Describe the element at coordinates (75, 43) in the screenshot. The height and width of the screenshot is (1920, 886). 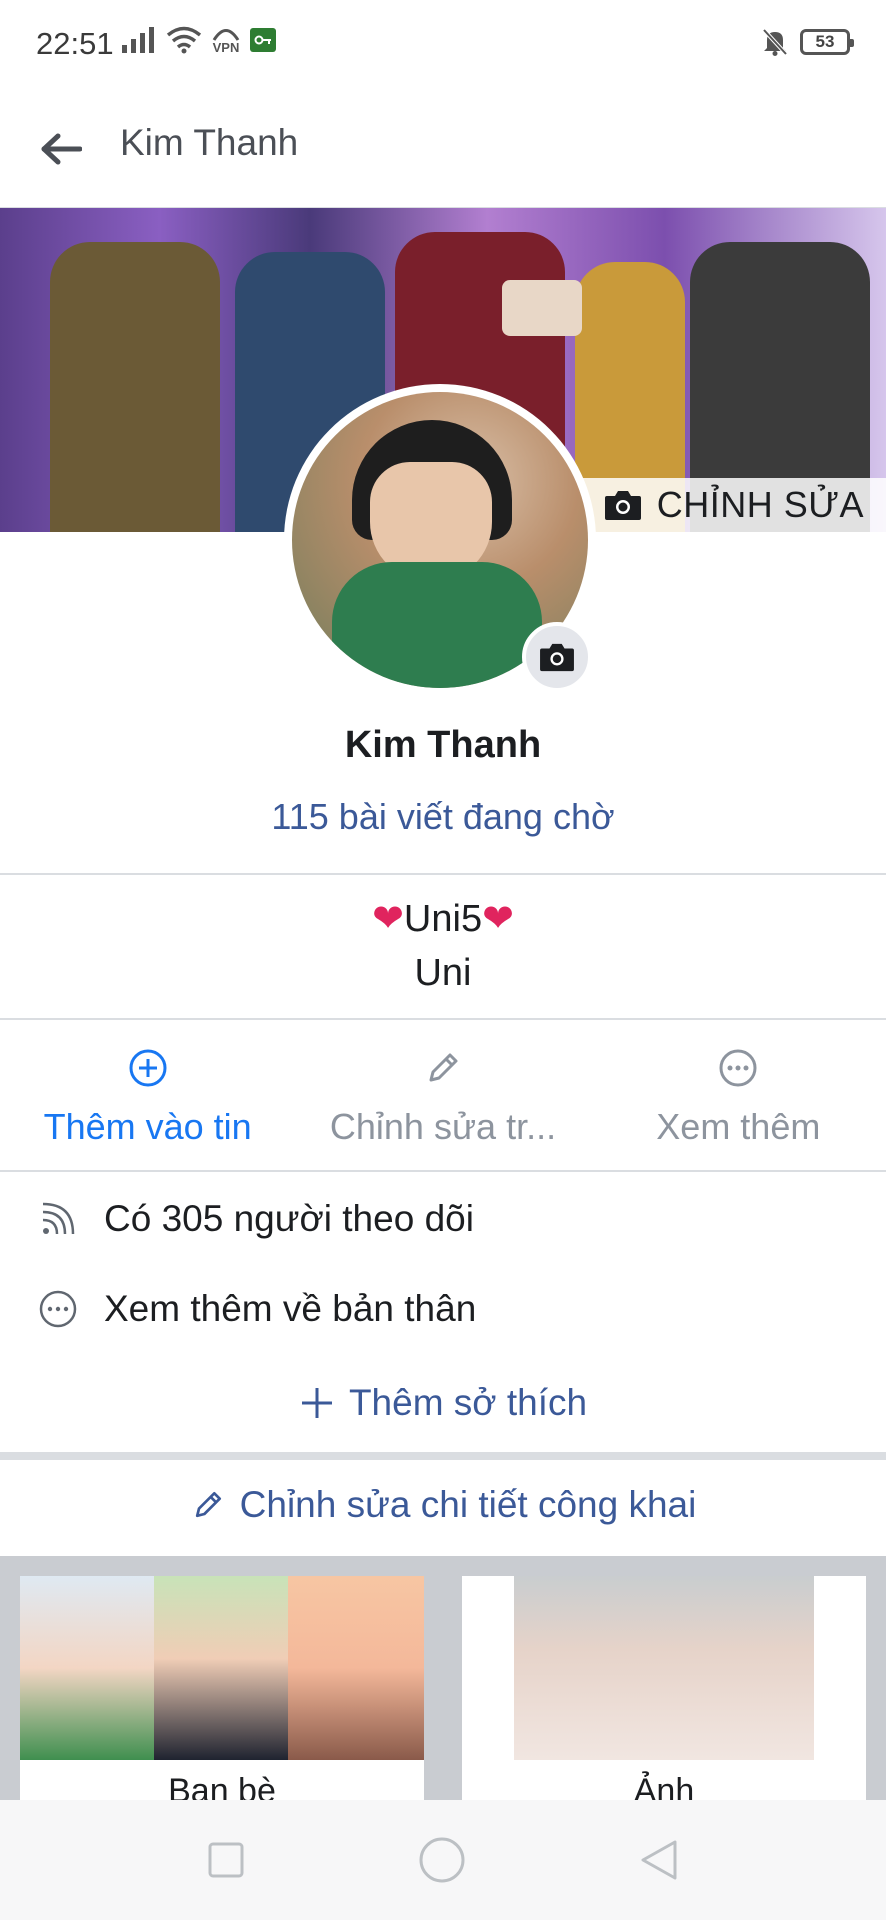
I see `status-time: 22:51` at that location.